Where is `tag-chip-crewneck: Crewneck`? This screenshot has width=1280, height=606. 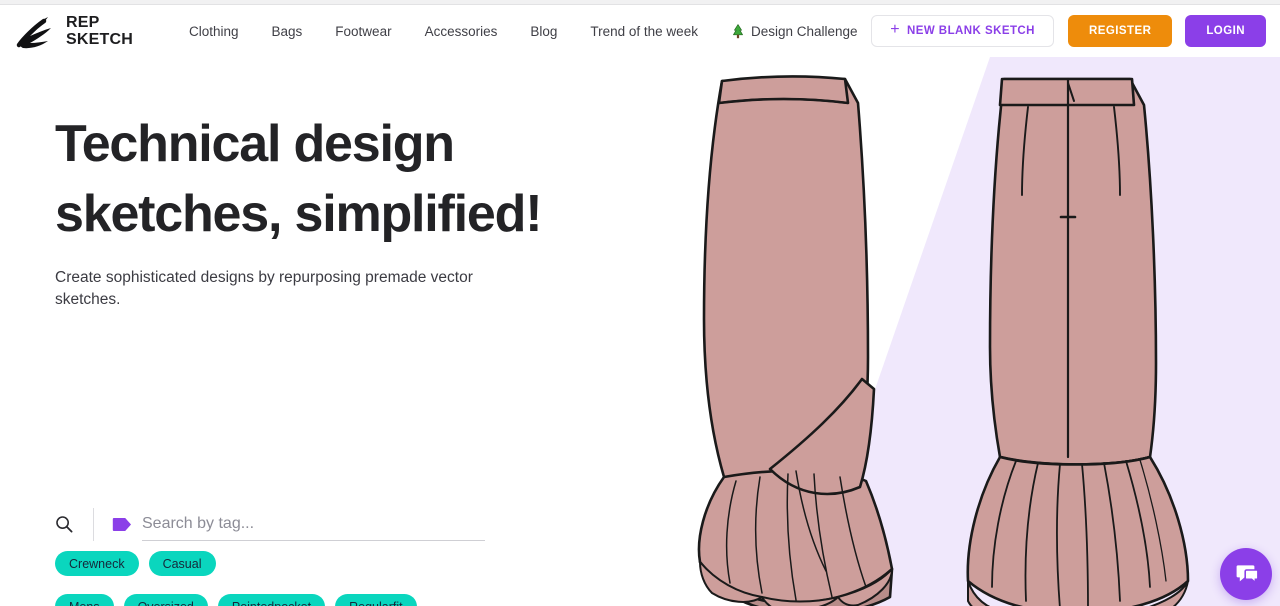 tag-chip-crewneck: Crewneck is located at coordinates (97, 563).